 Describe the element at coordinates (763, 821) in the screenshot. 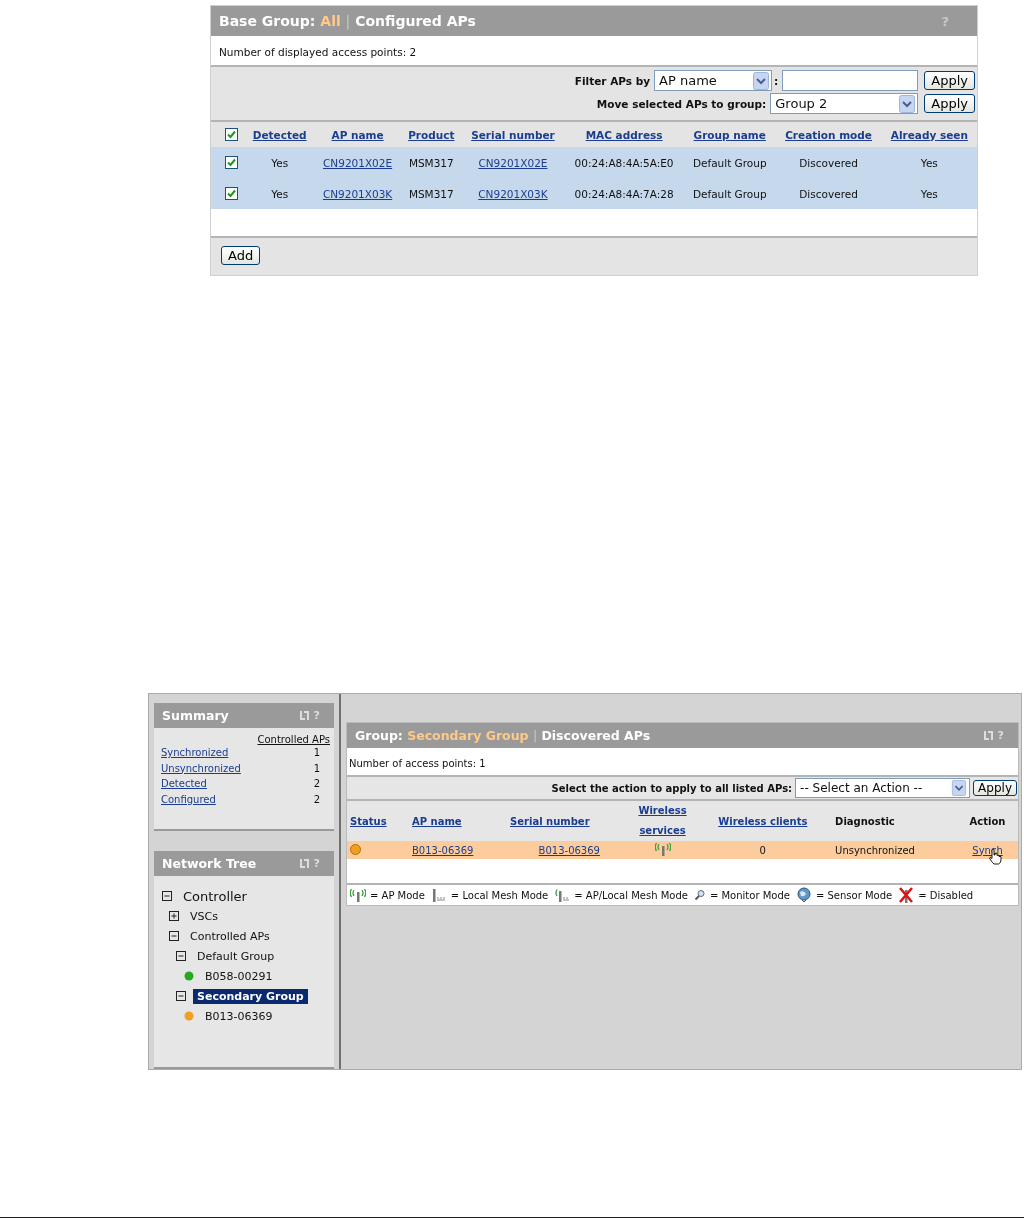

I see `column-header-link: Wireless clients` at that location.